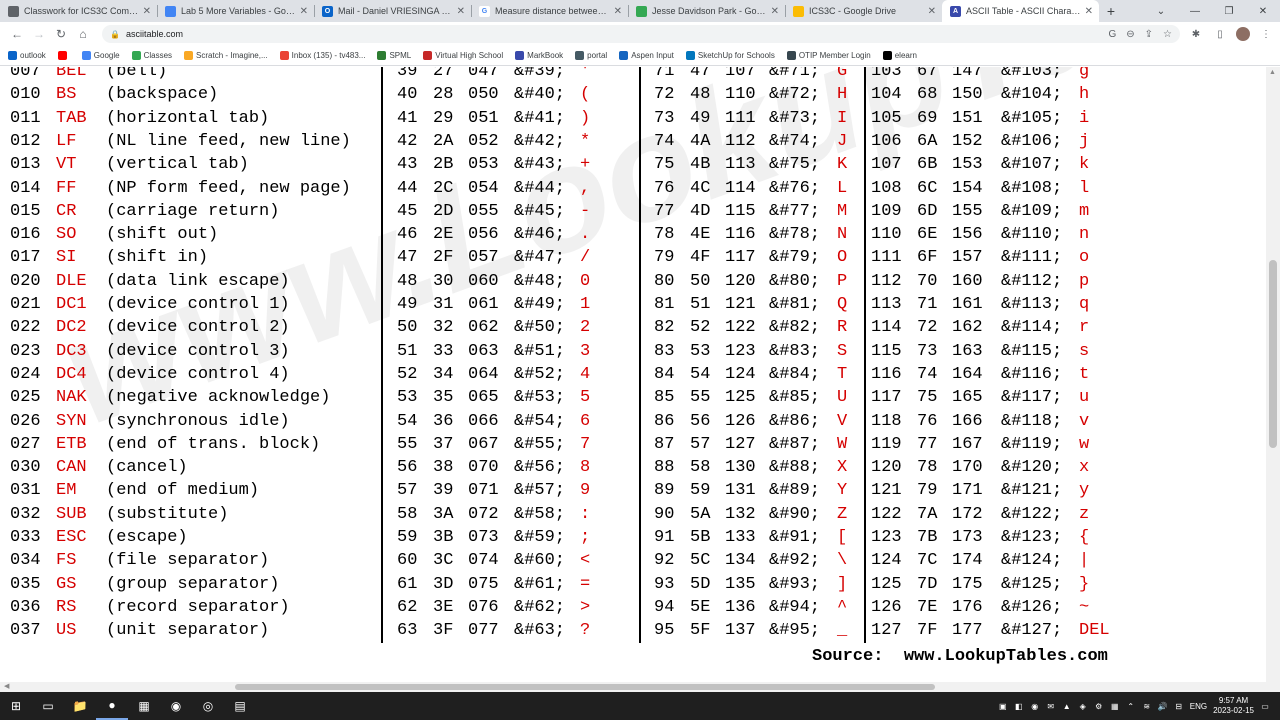 This screenshot has width=1280, height=720. I want to click on profile-avatar, so click(1243, 34).